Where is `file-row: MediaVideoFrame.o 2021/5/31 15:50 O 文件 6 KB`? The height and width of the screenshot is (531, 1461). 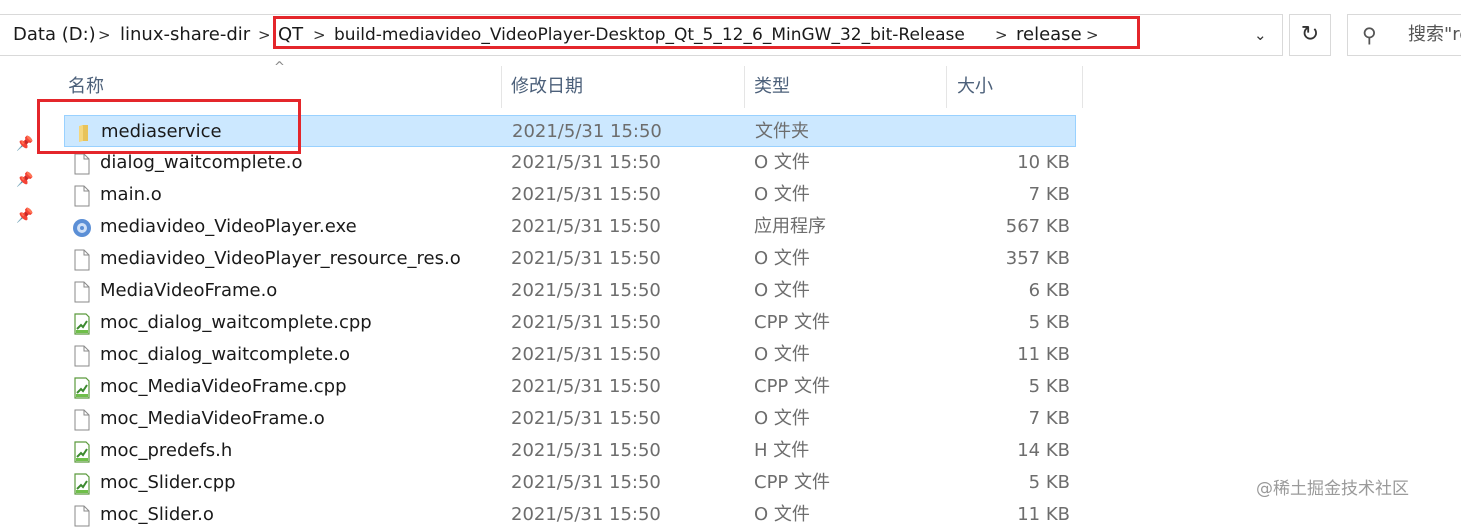
file-row: MediaVideoFrame.o 2021/5/31 15:50 O 文件 6 KB is located at coordinates (570, 291).